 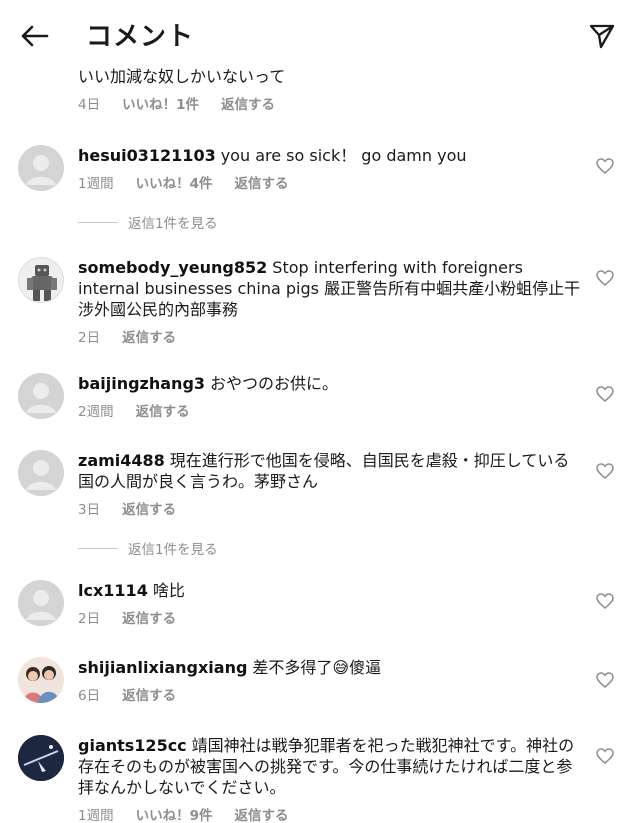 I want to click on page-title: コメント, so click(x=140, y=37).